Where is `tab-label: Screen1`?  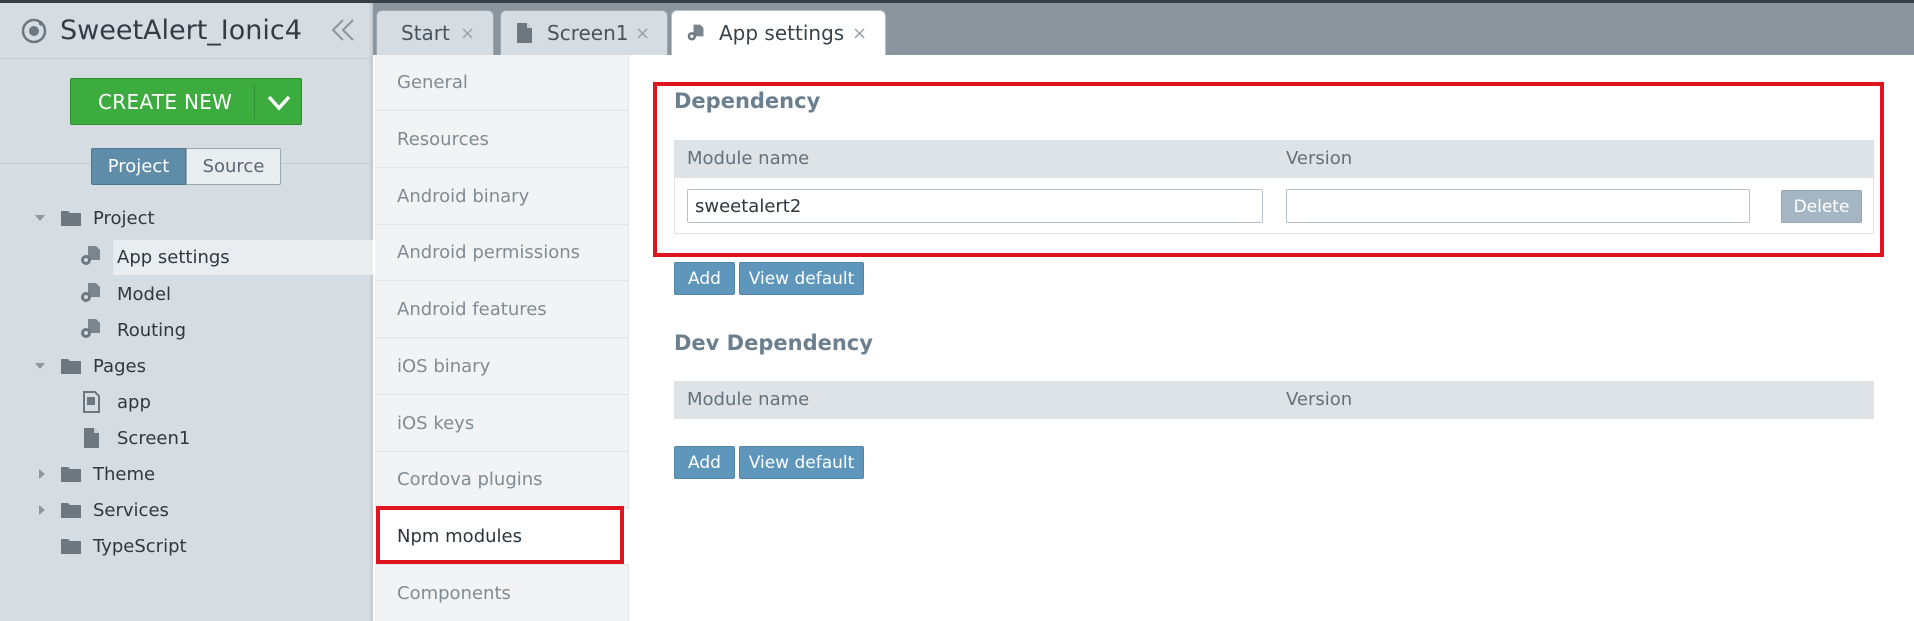 tab-label: Screen1 is located at coordinates (588, 33).